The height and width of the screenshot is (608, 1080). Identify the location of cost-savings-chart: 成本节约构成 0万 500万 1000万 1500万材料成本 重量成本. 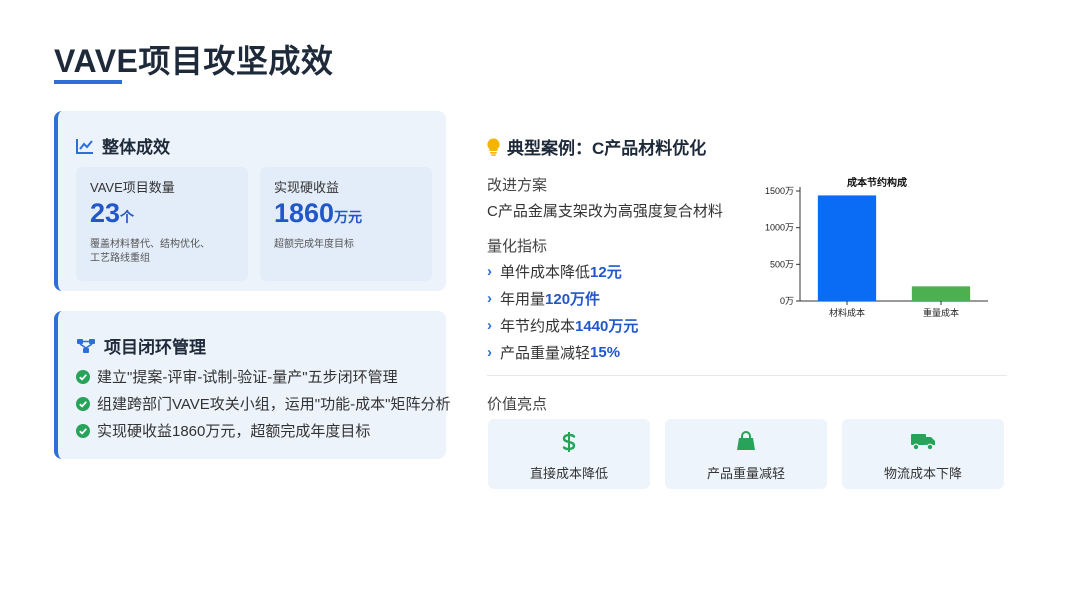
(875, 248).